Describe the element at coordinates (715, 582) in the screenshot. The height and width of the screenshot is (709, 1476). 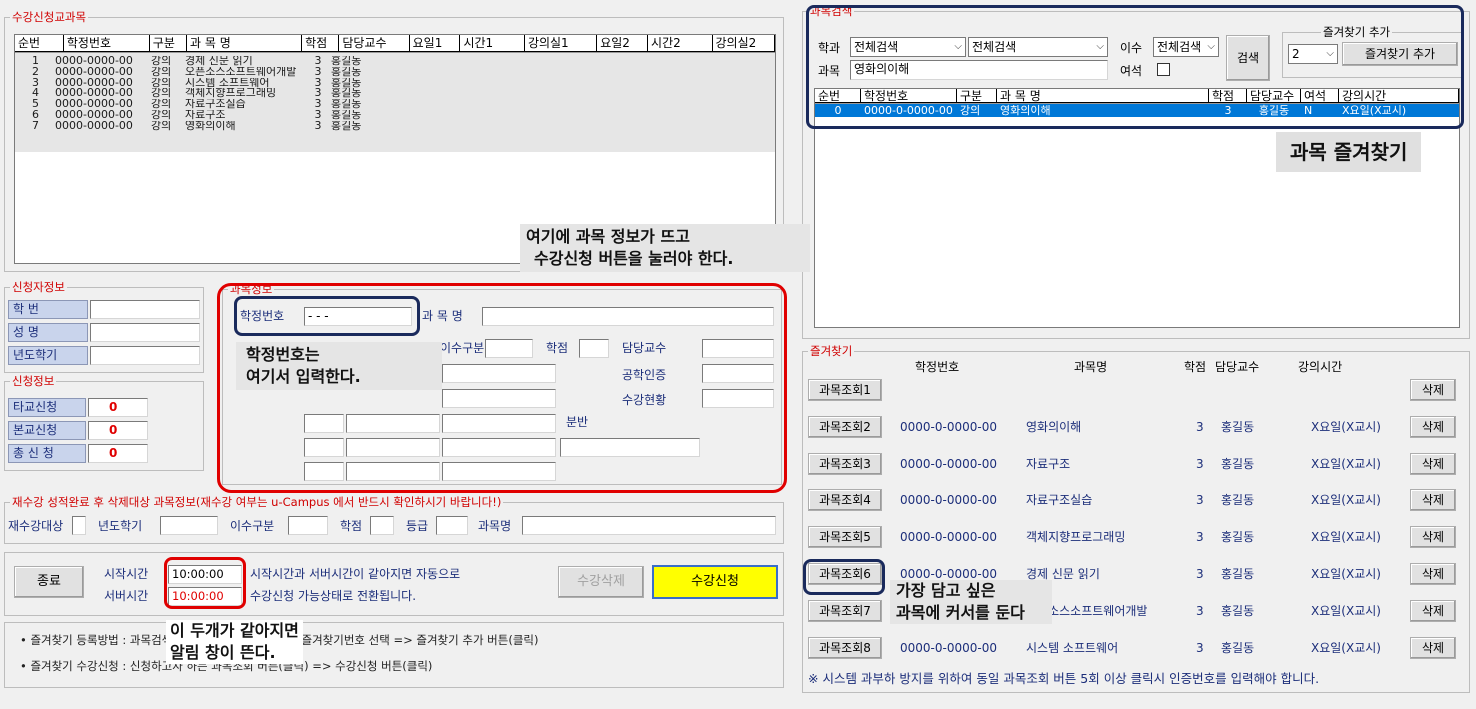
I see `apply-course-button: 수강신청` at that location.